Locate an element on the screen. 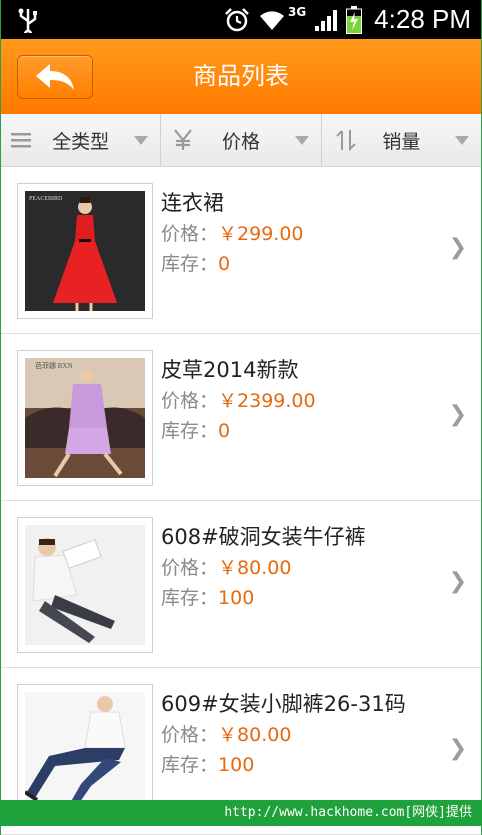 This screenshot has height=835, width=482. app-header: 商品列表 is located at coordinates (241, 76).